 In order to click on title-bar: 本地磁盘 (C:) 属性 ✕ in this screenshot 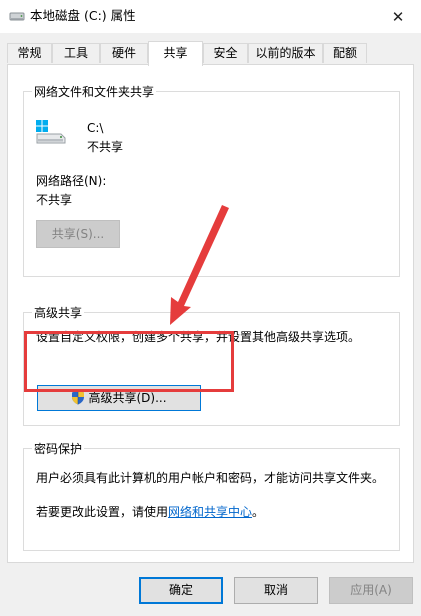, I will do `click(210, 16)`.